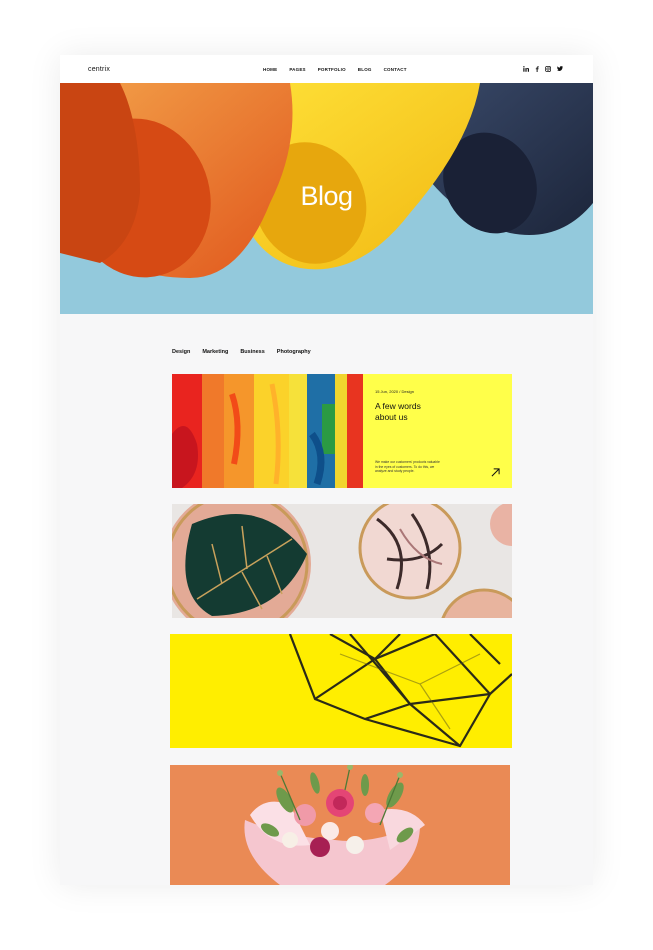 The height and width of the screenshot is (950, 653). I want to click on page-title: Blog, so click(326, 196).